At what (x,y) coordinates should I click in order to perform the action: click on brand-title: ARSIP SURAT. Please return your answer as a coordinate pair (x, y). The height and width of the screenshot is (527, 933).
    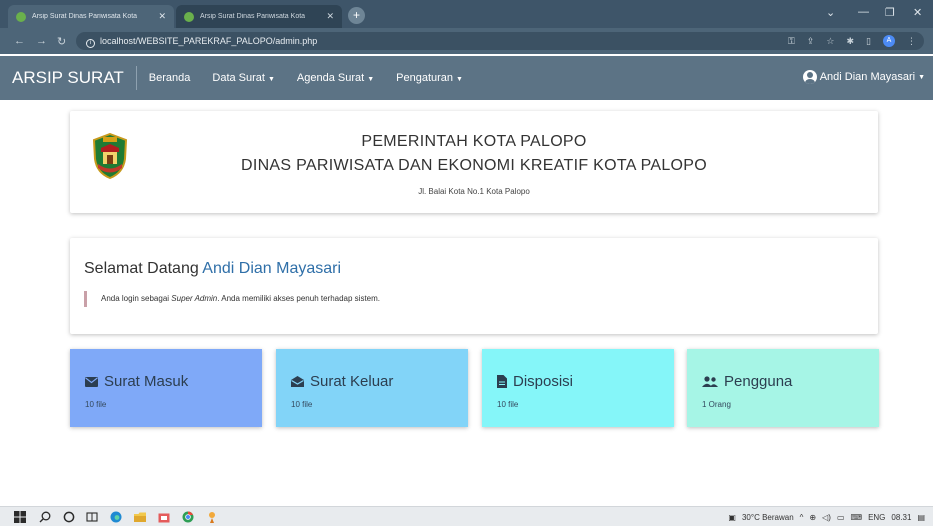
    Looking at the image, I should click on (68, 78).